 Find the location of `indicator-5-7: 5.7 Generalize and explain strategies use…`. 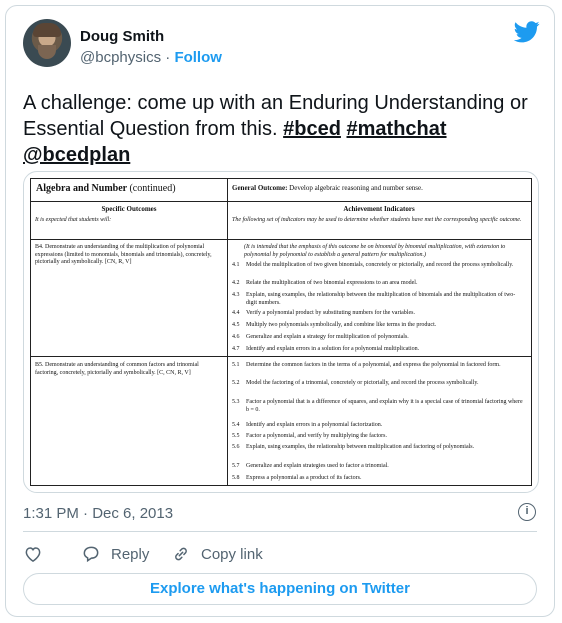

indicator-5-7: 5.7 Generalize and explain strategies use… is located at coordinates (310, 466).